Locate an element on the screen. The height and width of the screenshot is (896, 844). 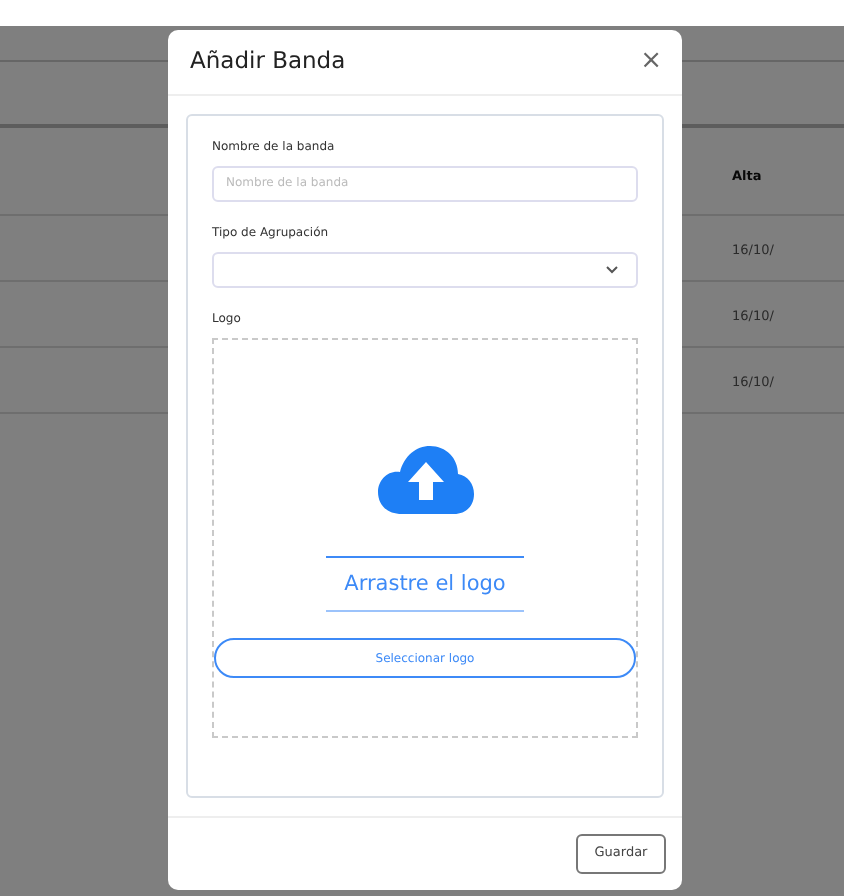
select-field is located at coordinates (425, 269).